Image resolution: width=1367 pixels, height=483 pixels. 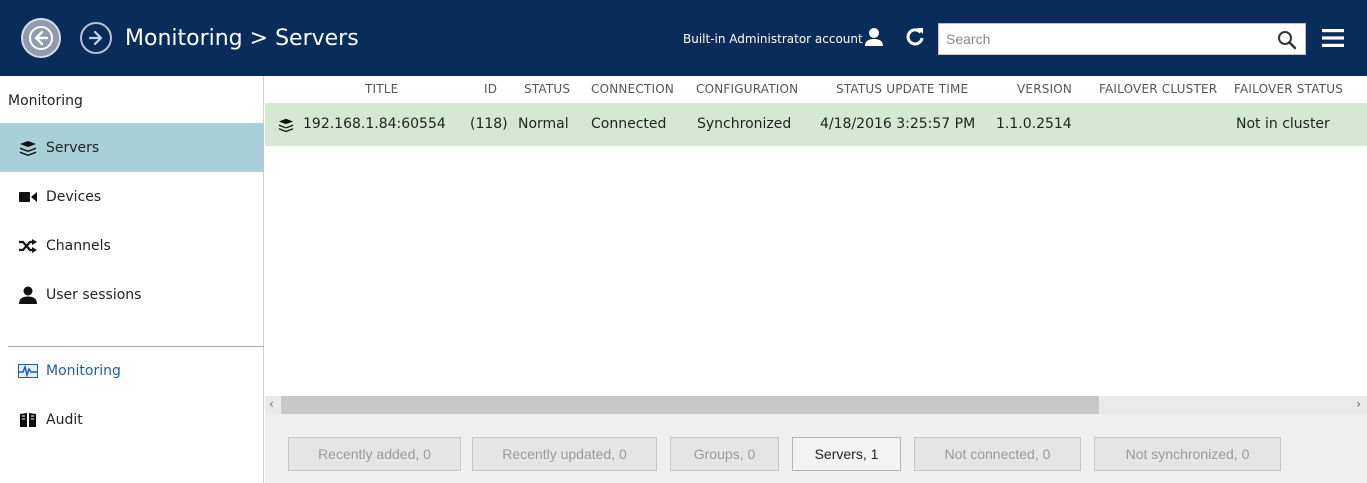 I want to click on sidebar-item-label: Monitoring, so click(x=83, y=370).